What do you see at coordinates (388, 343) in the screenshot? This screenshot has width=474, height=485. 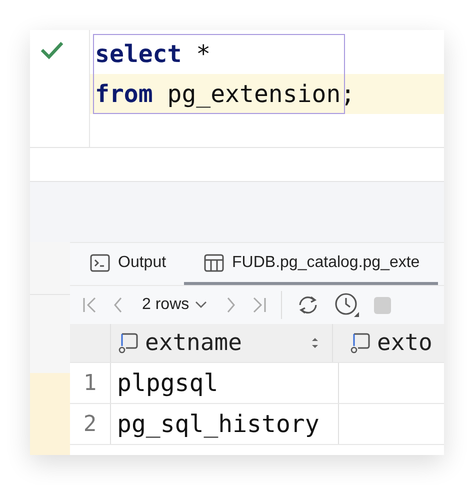 I see `column-header: exto` at bounding box center [388, 343].